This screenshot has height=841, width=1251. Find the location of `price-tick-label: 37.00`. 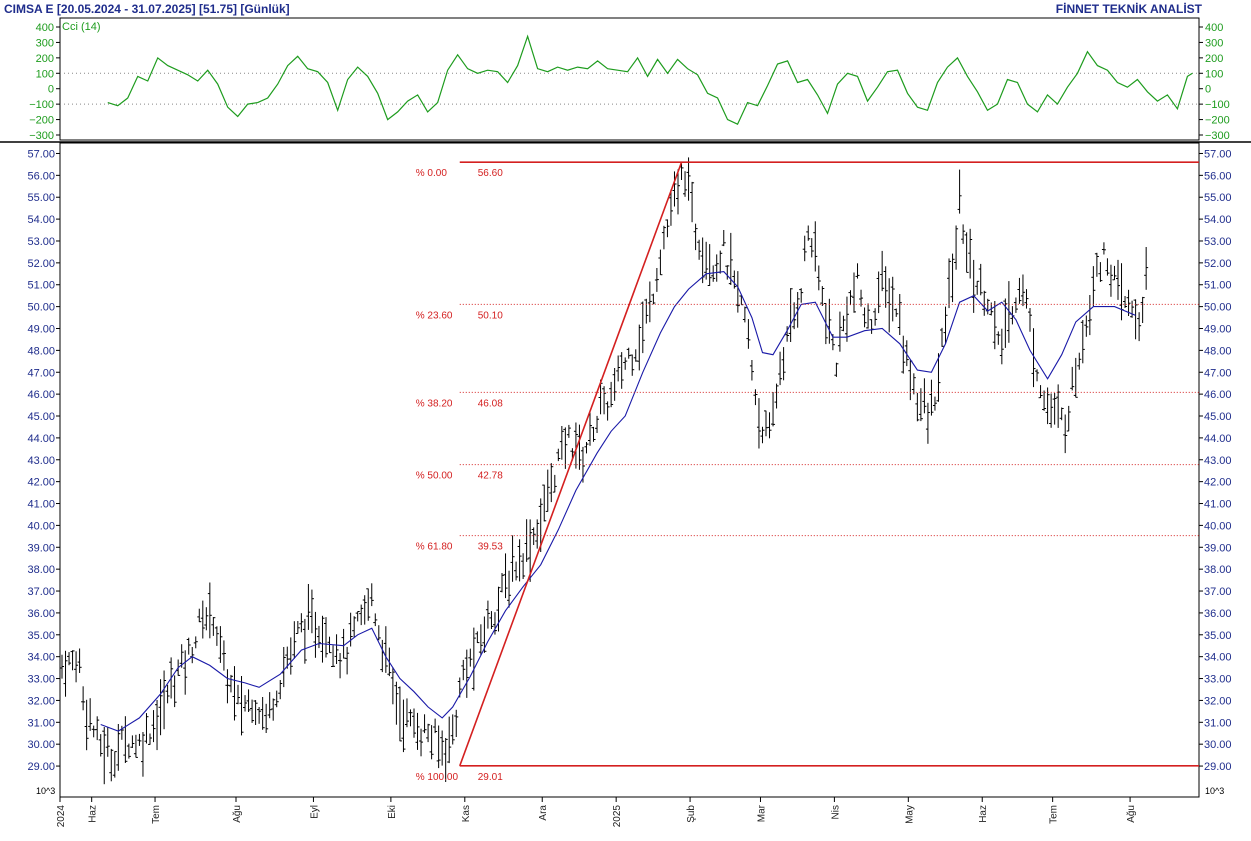

price-tick-label: 37.00 is located at coordinates (1218, 592).